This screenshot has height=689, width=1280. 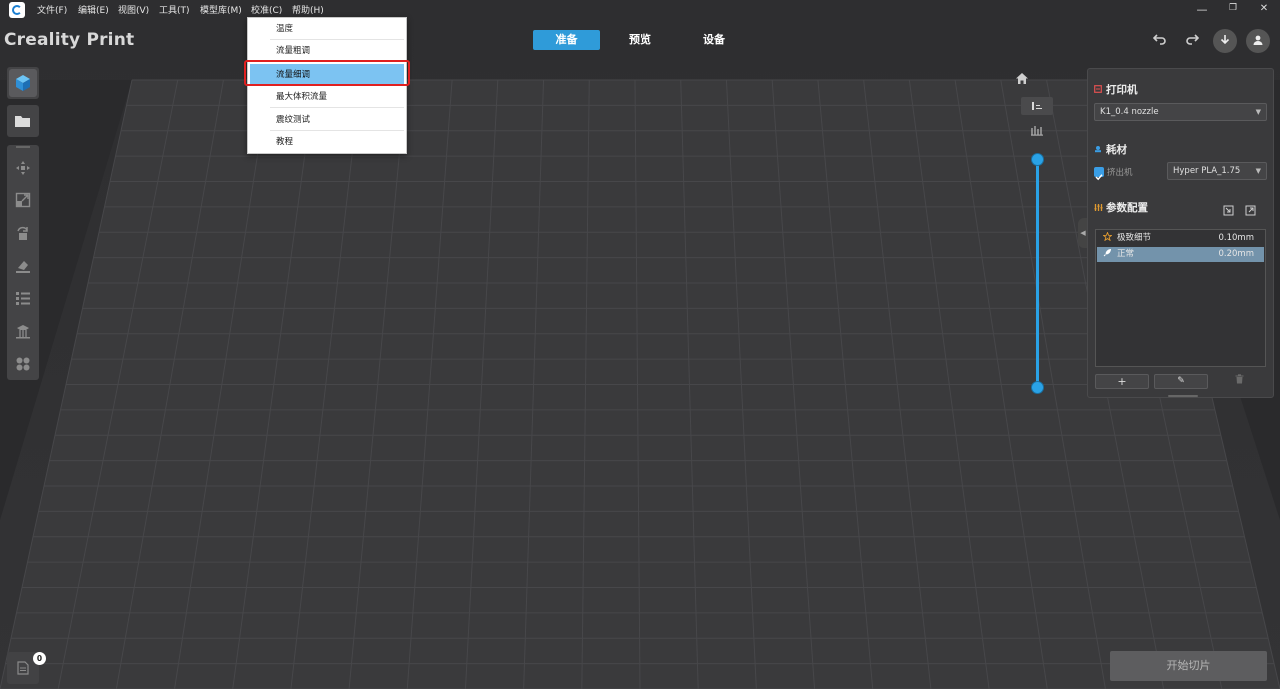 What do you see at coordinates (1202, 9) in the screenshot?
I see `minimize-icon: —` at bounding box center [1202, 9].